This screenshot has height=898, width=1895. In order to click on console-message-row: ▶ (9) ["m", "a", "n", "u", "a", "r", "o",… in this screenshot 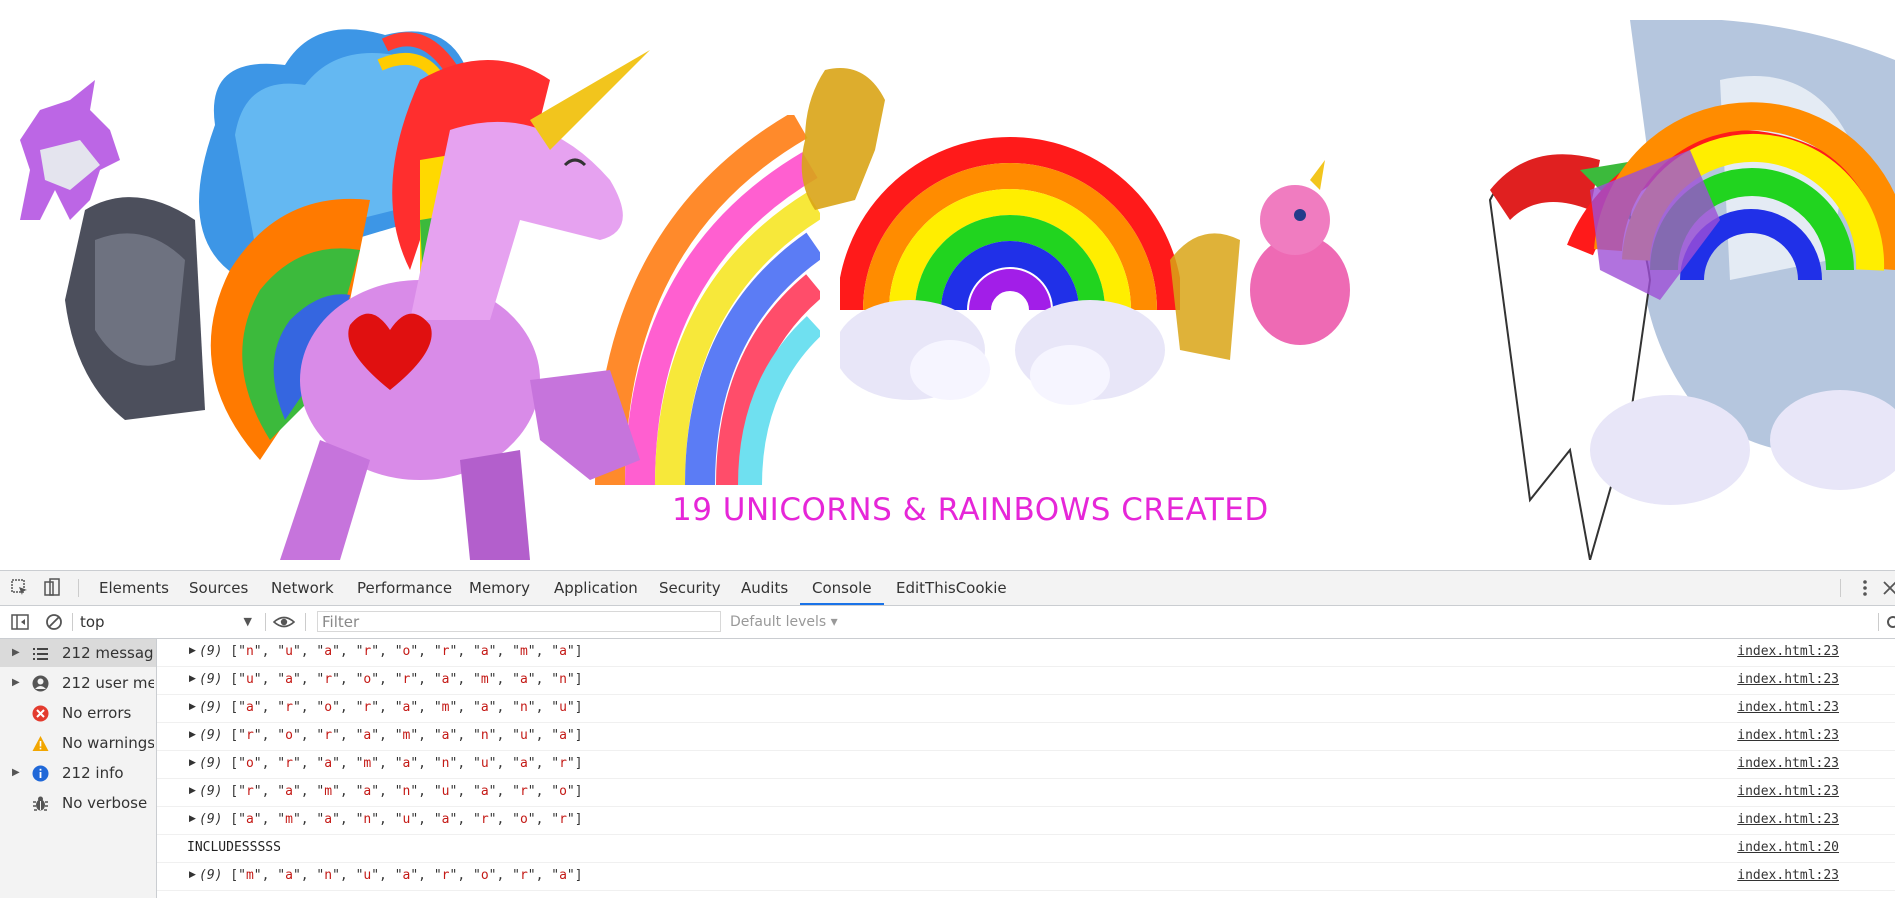, I will do `click(1026, 877)`.